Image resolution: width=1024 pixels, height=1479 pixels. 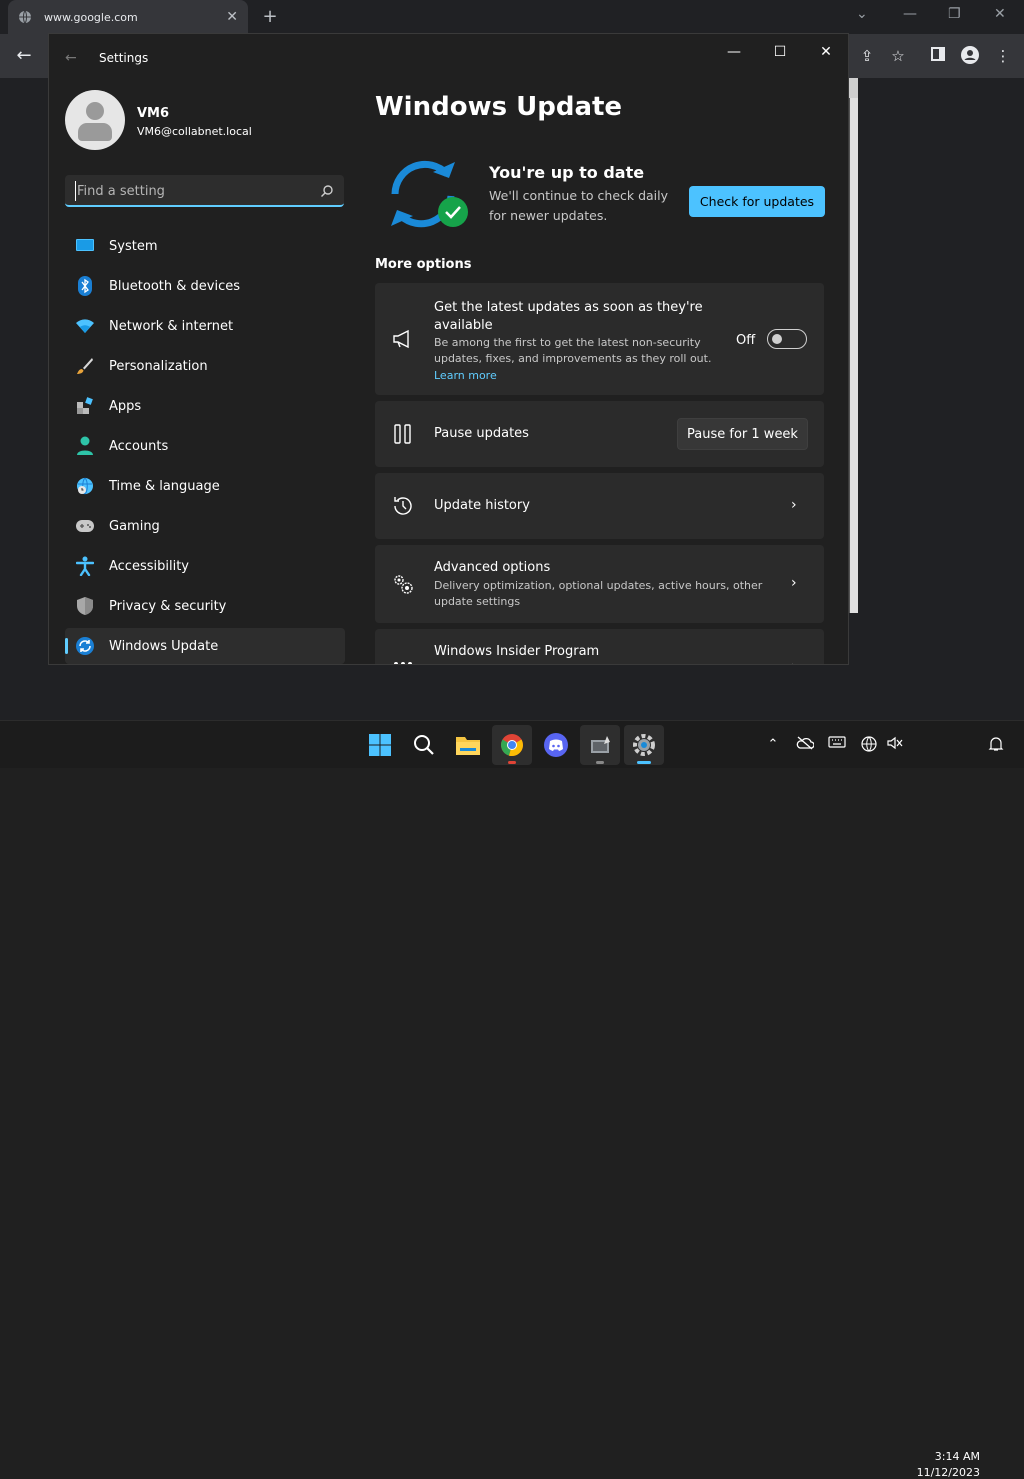 I want to click on discord-icon, so click(x=556, y=745).